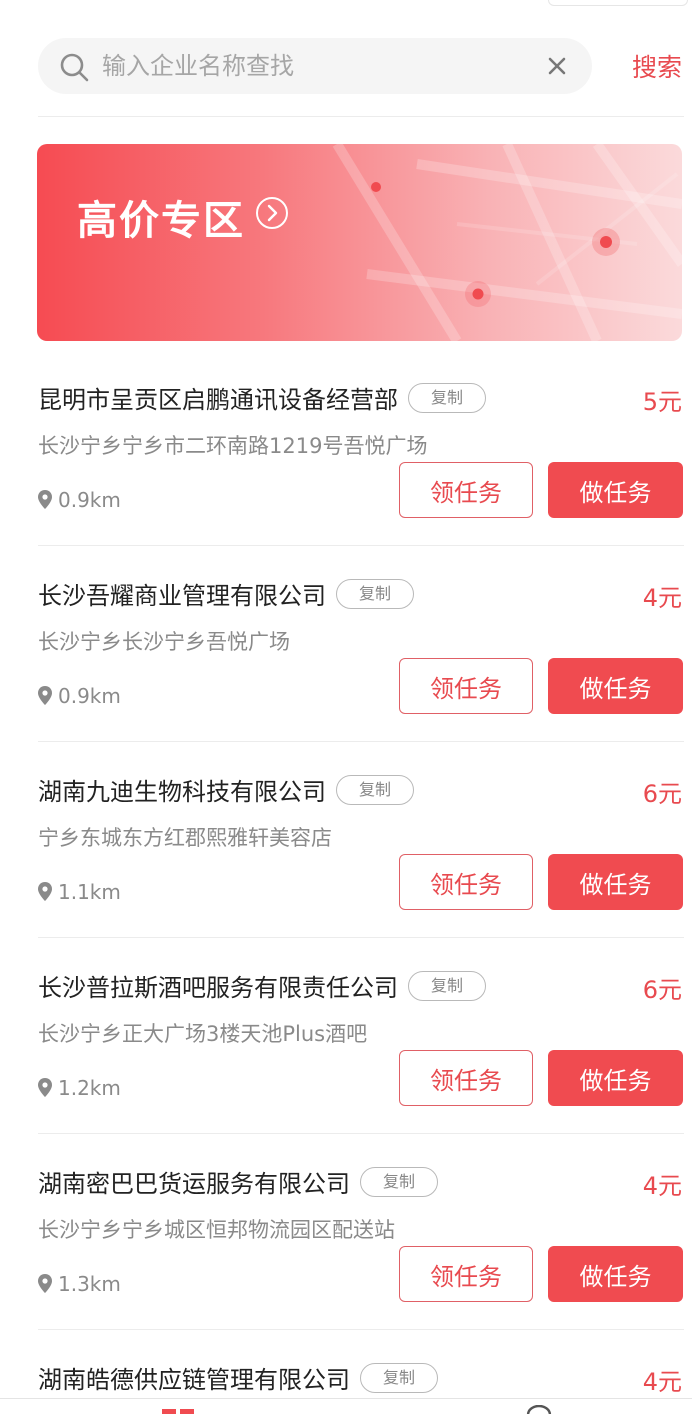 Image resolution: width=692 pixels, height=1414 pixels. I want to click on company-name: 长沙普拉斯酒吧服务有限责任公司 复制, so click(262, 986).